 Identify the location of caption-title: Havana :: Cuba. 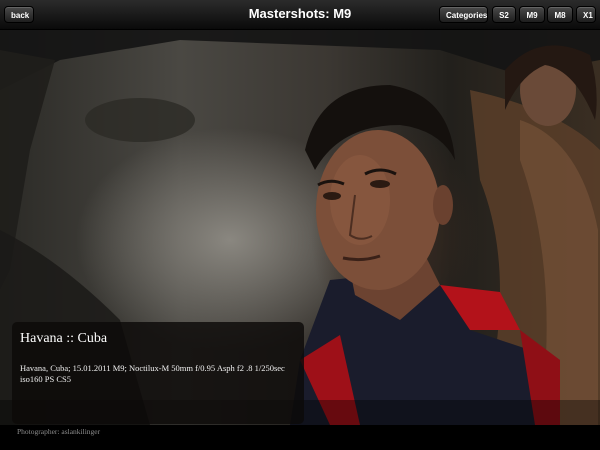
(64, 338).